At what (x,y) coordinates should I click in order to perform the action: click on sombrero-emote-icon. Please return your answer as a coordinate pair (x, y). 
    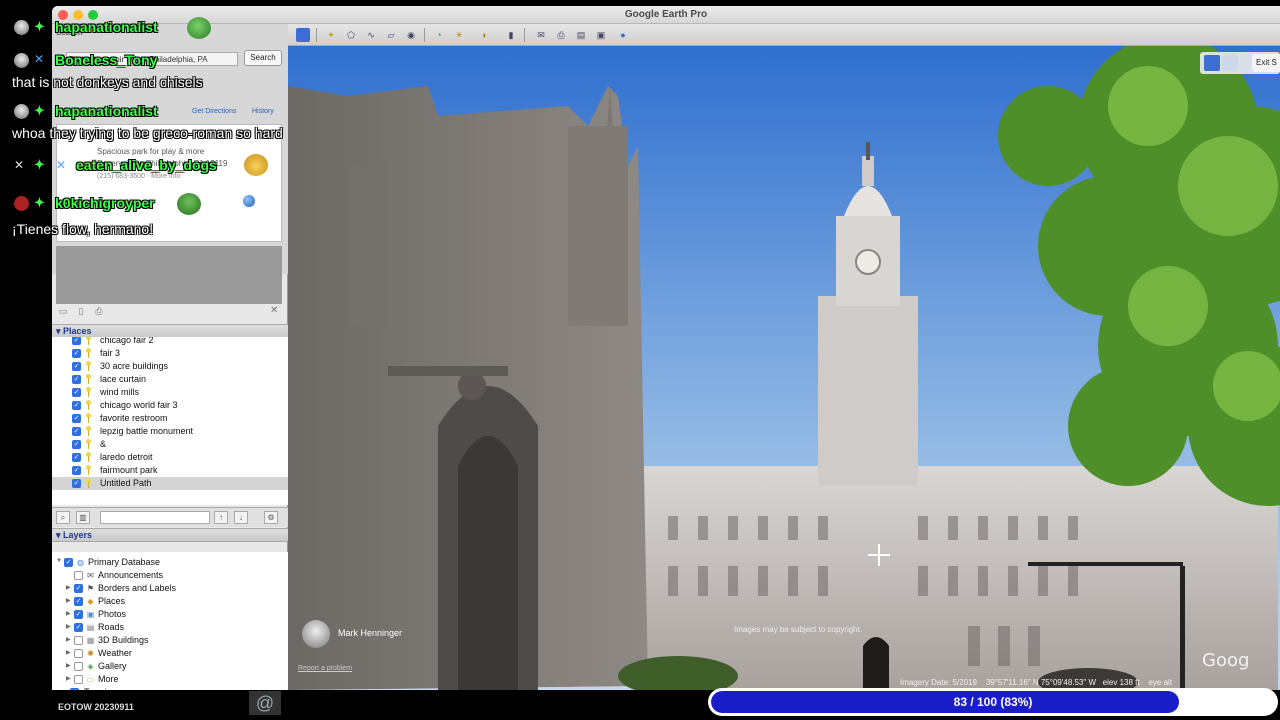
    Looking at the image, I should click on (256, 165).